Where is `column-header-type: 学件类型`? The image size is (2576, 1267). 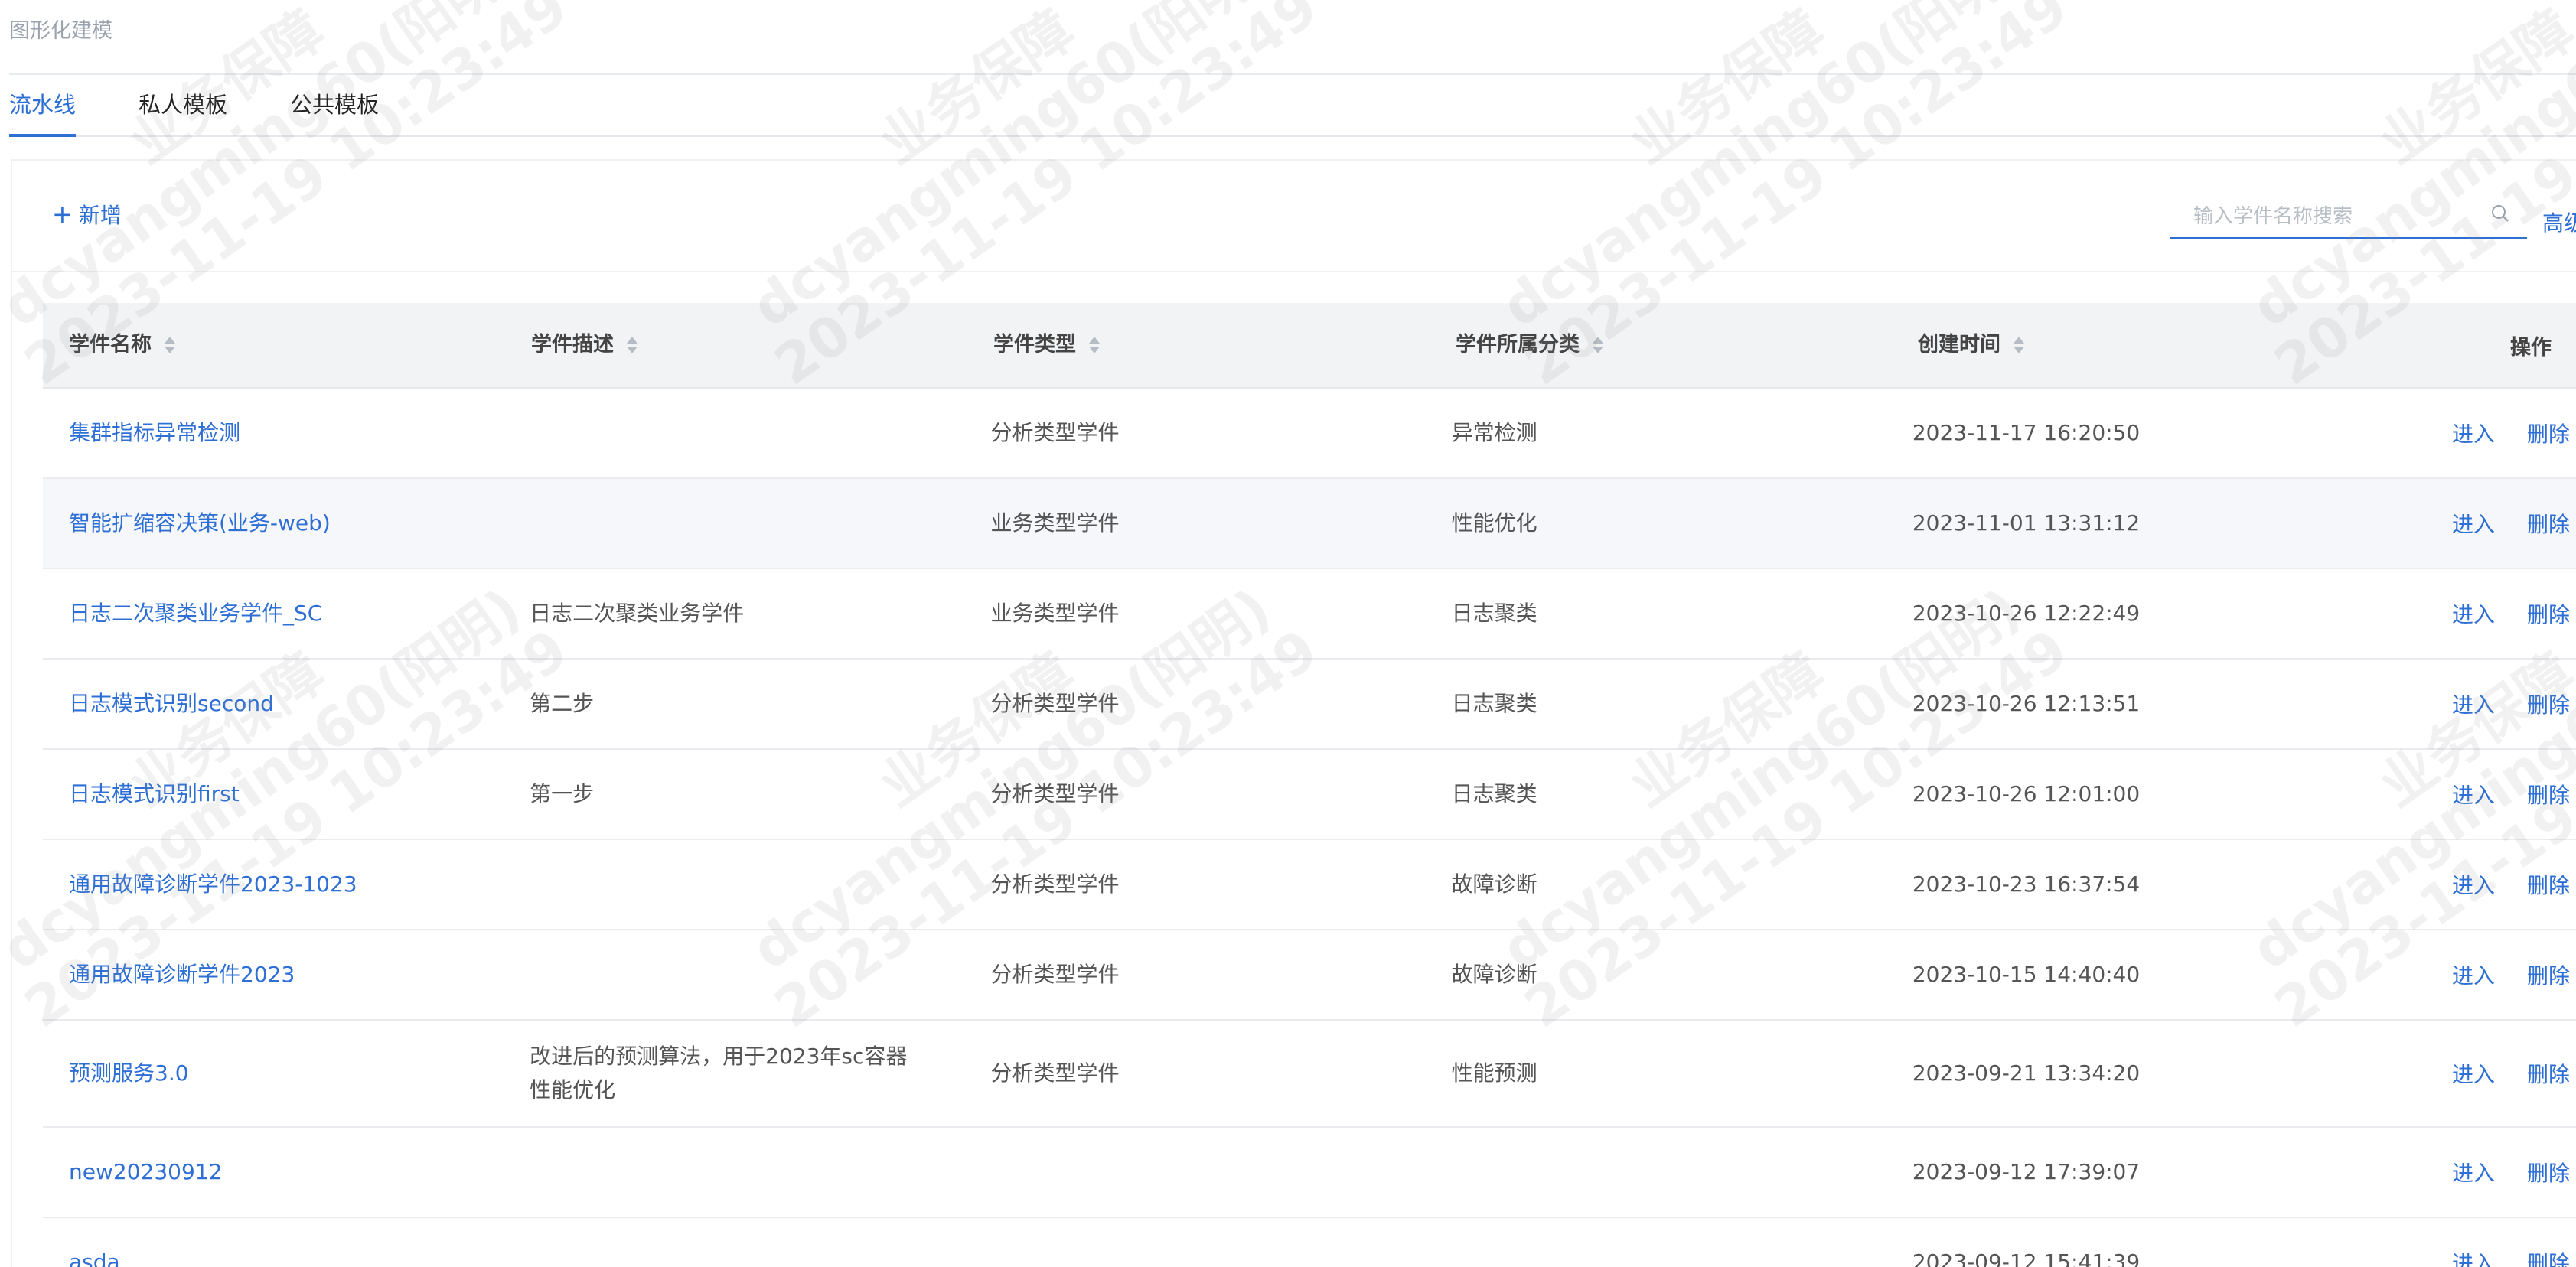
column-header-type: 学件类型 is located at coordinates (1198, 345).